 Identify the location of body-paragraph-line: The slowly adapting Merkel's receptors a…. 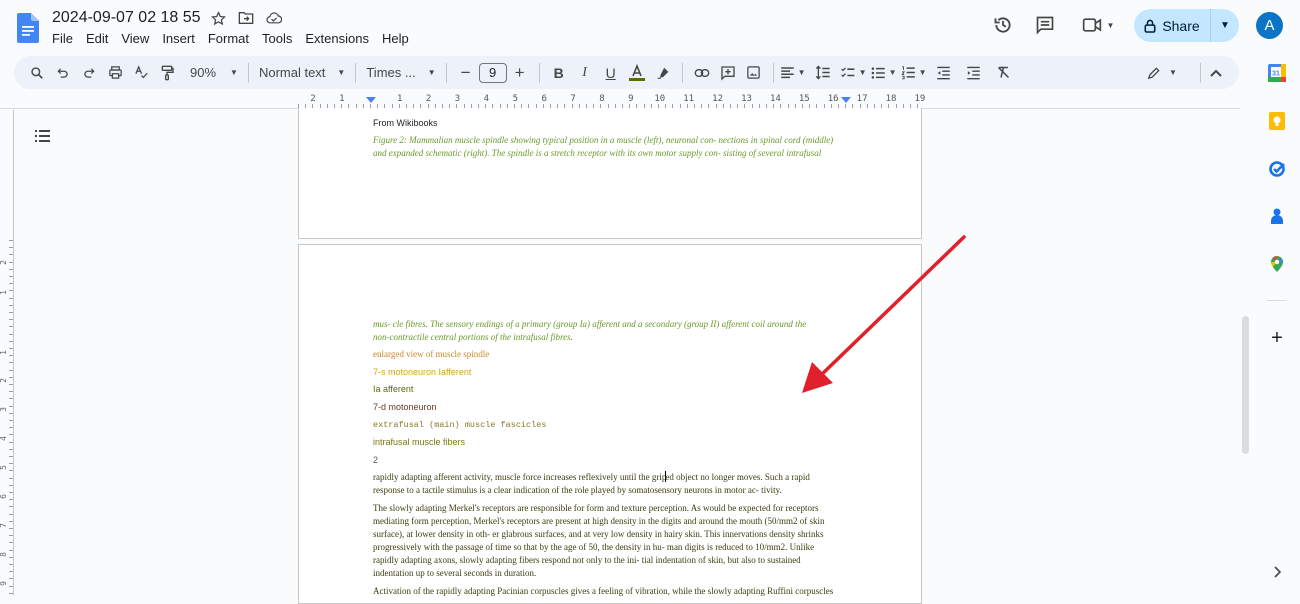
(596, 508).